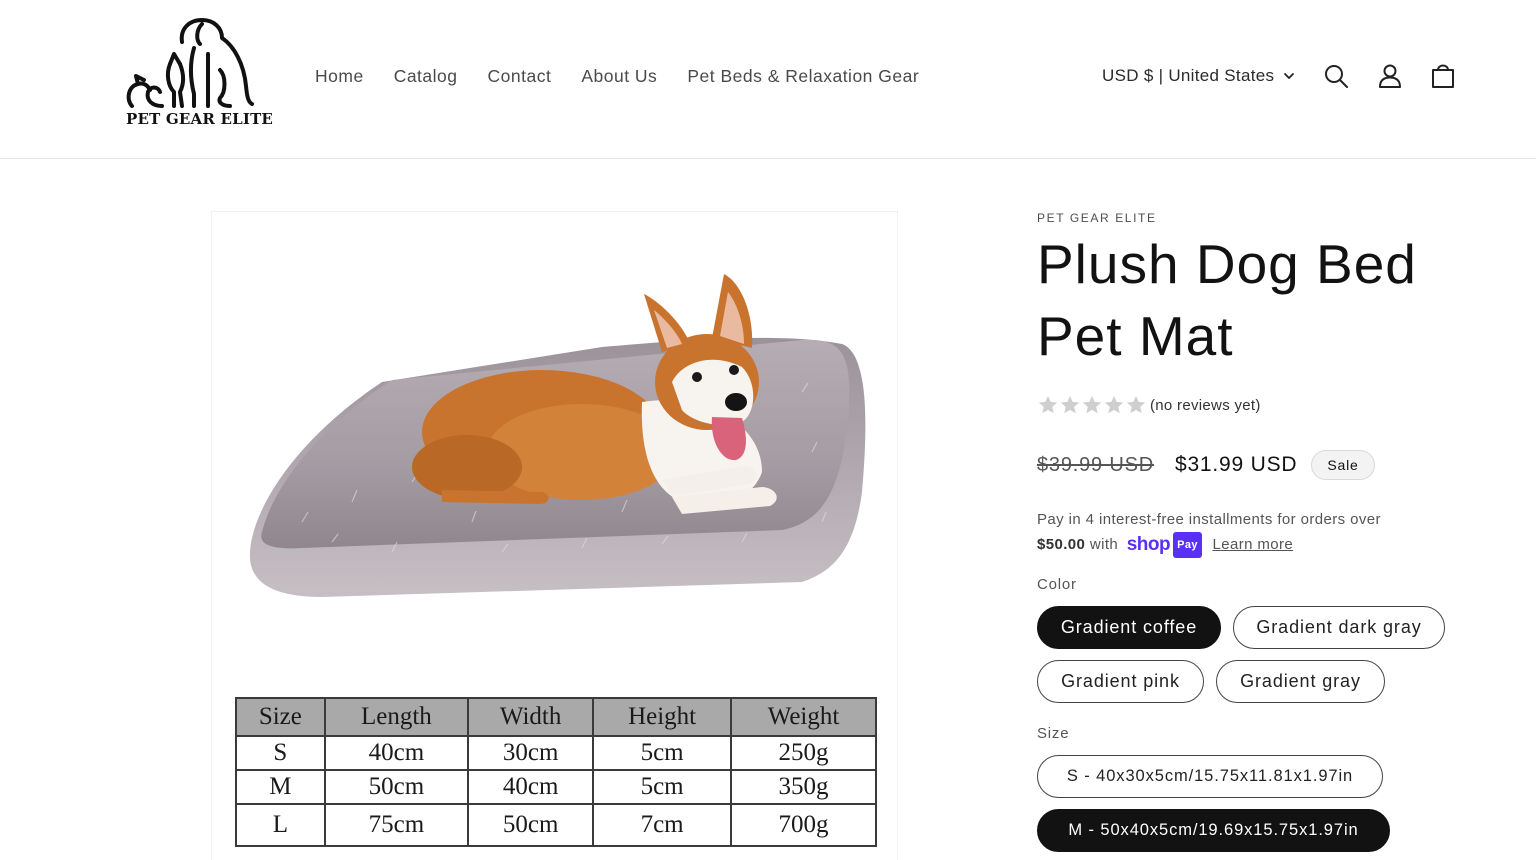  What do you see at coordinates (1336, 76) in the screenshot?
I see `search-icon` at bounding box center [1336, 76].